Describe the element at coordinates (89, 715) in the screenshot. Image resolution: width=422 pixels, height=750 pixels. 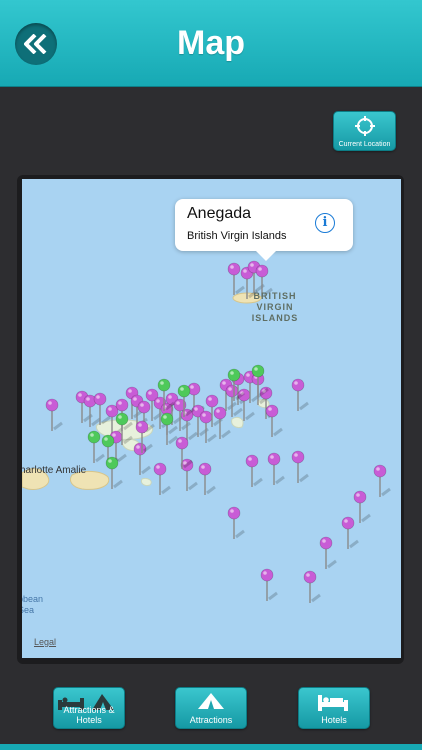
I see `tab-label: Attractions & Hotels` at that location.